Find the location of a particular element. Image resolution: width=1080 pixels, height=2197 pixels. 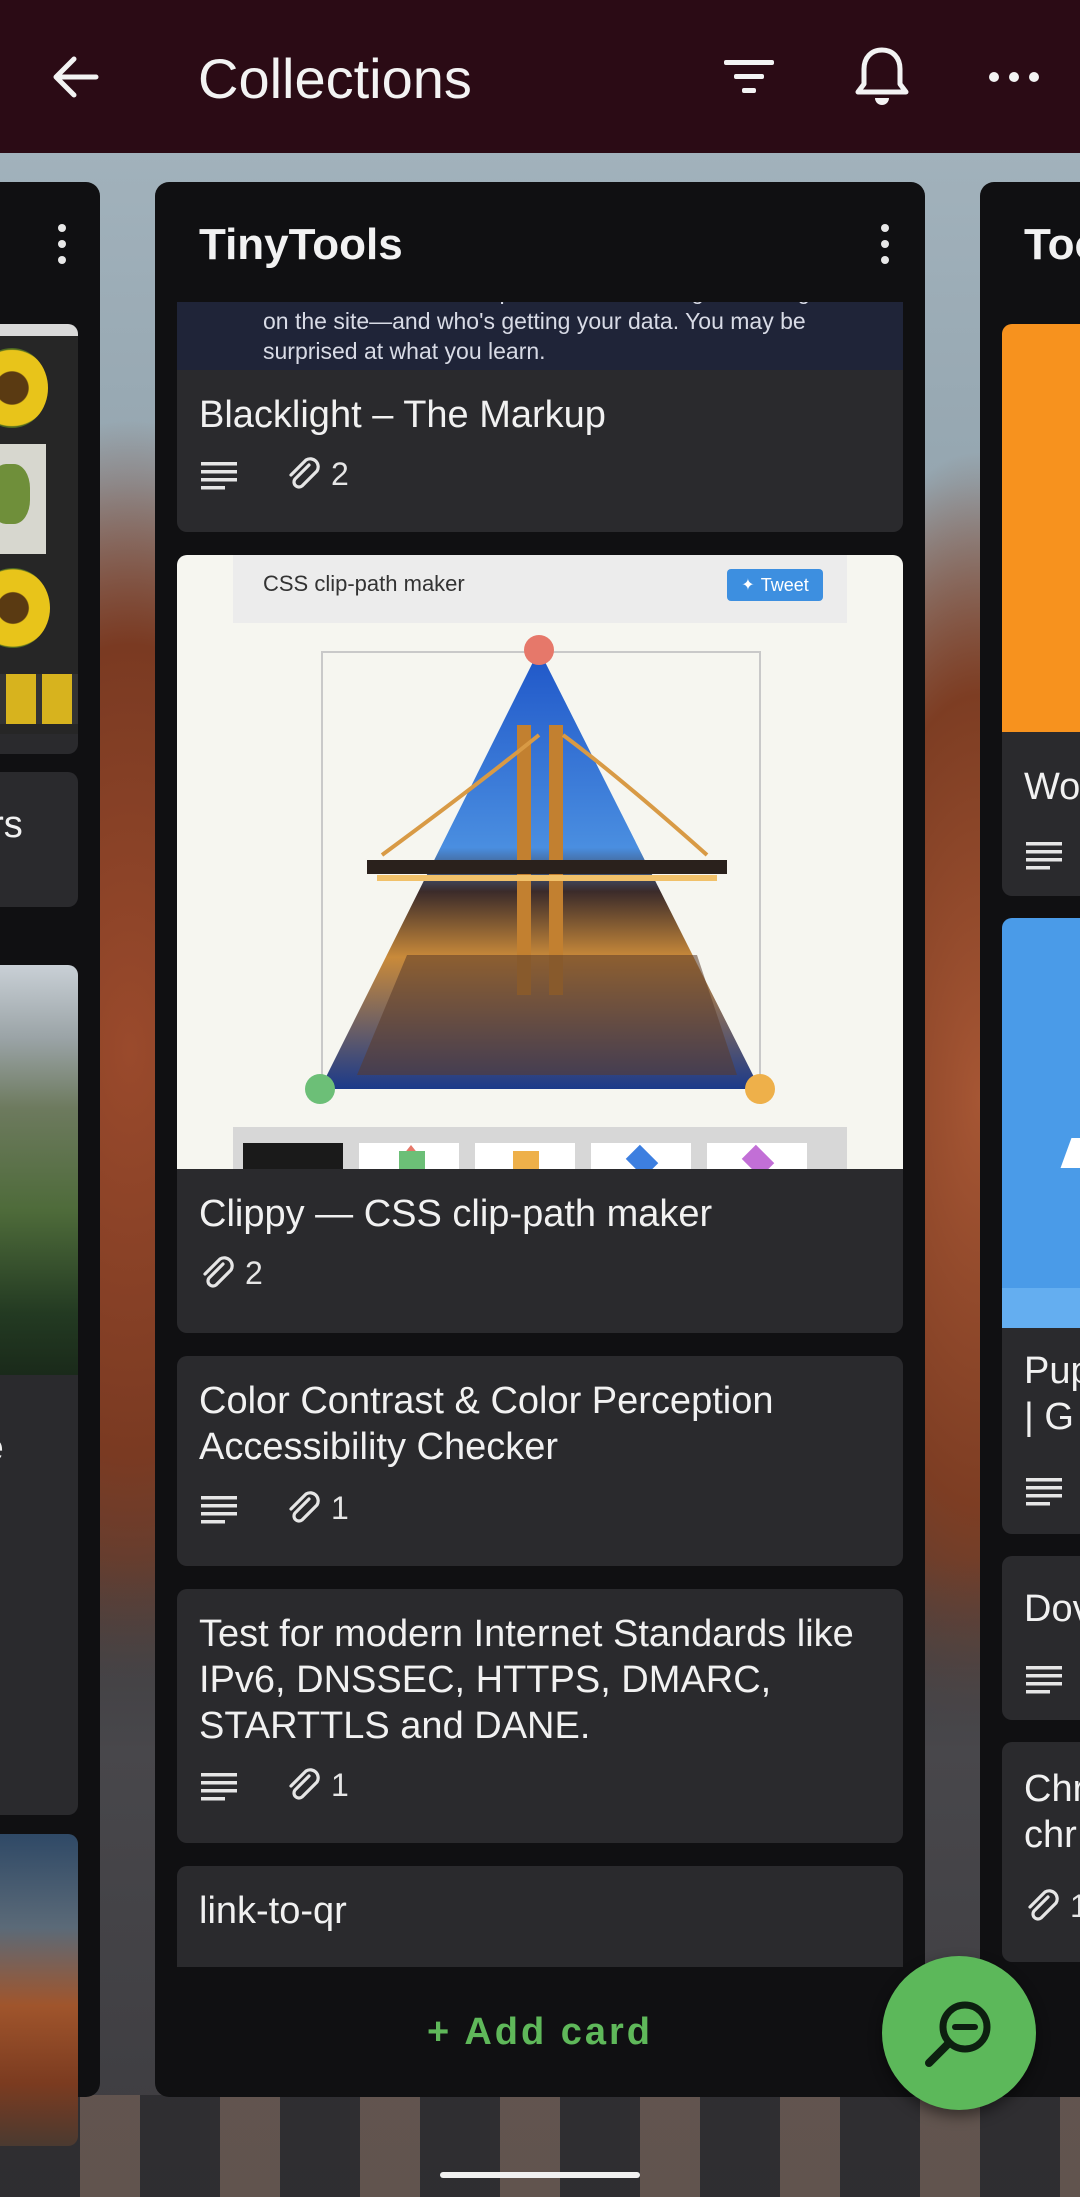

list-card: Wo is located at coordinates (1041, 610).